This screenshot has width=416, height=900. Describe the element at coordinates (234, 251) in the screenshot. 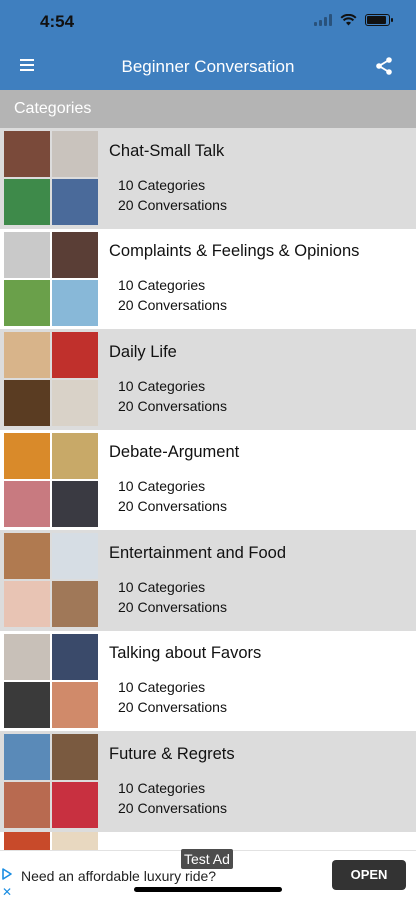

I see `category-title: Complaints & Feelings & Opinions` at that location.